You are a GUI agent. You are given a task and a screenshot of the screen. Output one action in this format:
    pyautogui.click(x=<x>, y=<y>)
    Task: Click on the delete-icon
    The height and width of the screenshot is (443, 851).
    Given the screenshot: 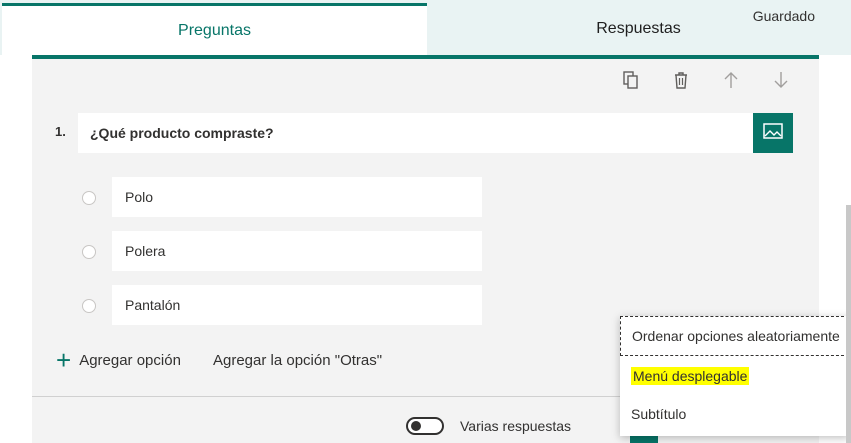 What is the action you would take?
    pyautogui.click(x=681, y=80)
    